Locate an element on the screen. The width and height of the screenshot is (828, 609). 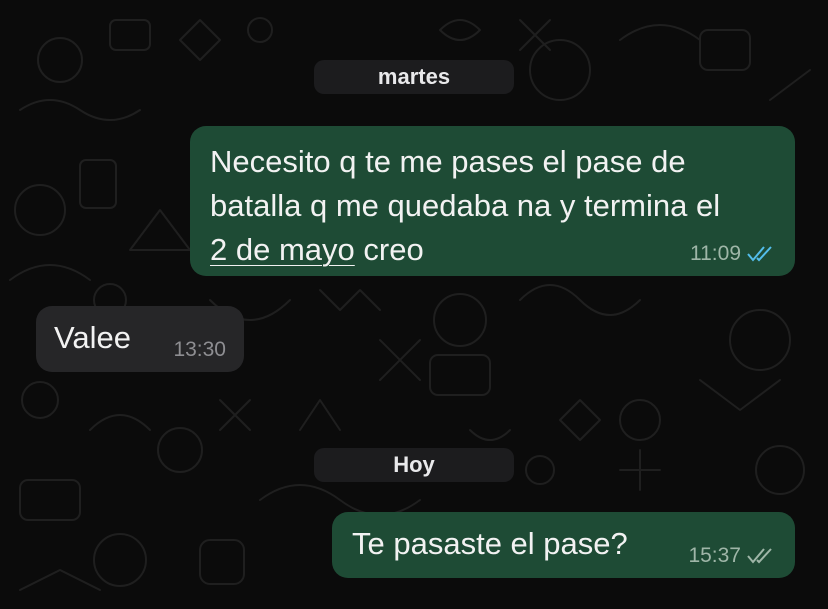
date-divider-label: martes is located at coordinates (414, 76).